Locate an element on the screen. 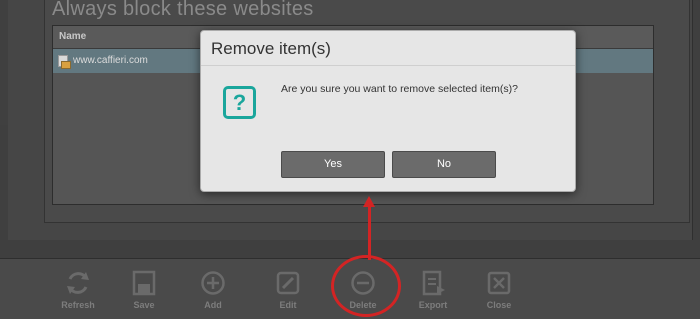 The image size is (700, 319). close-icon is located at coordinates (499, 283).